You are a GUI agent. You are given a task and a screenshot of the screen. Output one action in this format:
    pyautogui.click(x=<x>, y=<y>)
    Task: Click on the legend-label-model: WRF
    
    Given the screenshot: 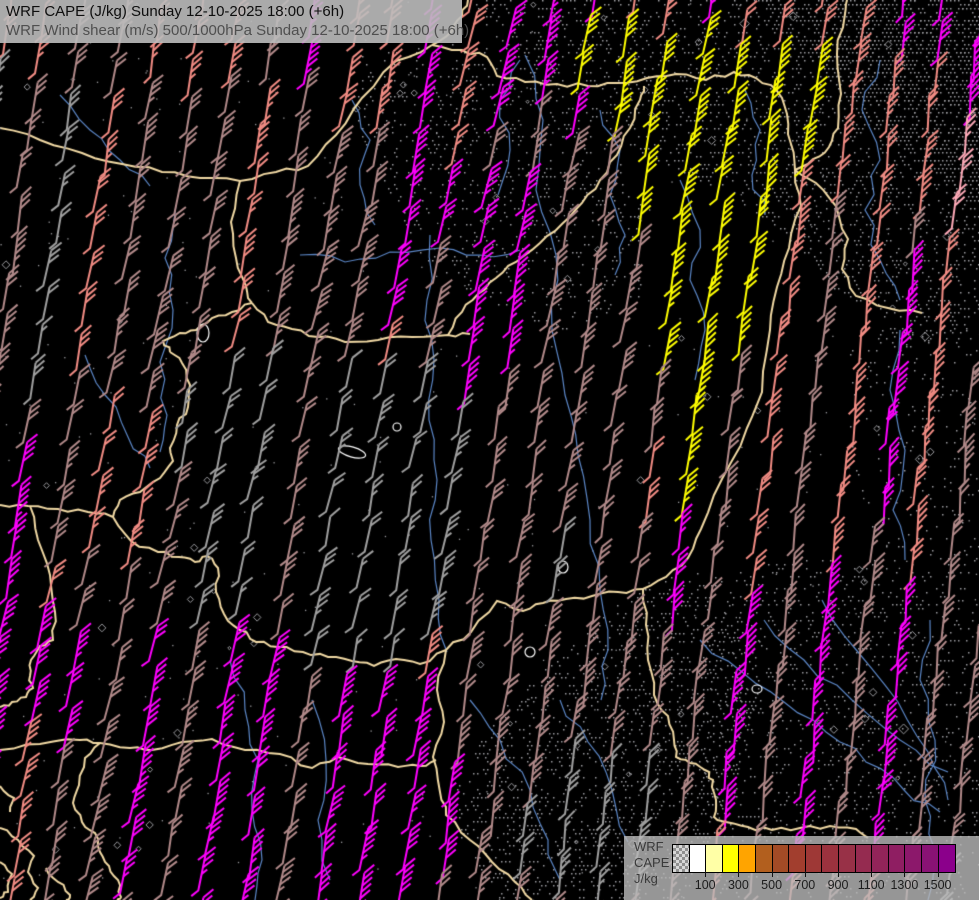 What is the action you would take?
    pyautogui.click(x=649, y=846)
    